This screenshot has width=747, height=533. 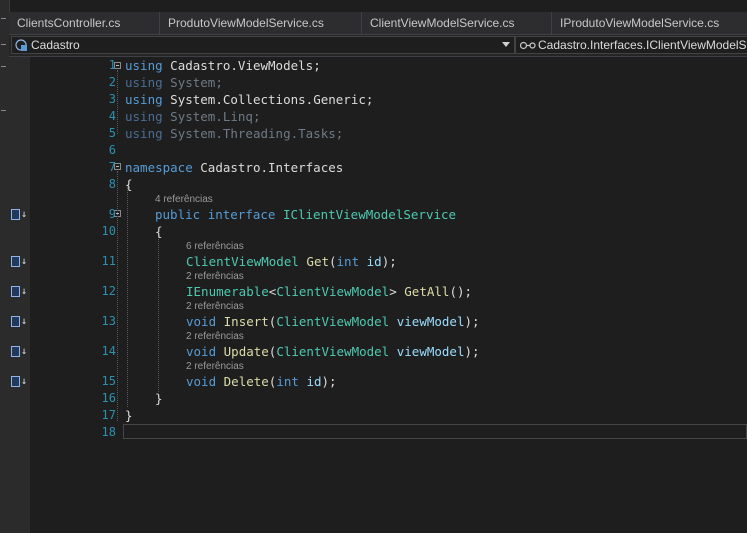 What do you see at coordinates (306, 167) in the screenshot?
I see `namespace-segment: Interfaces` at bounding box center [306, 167].